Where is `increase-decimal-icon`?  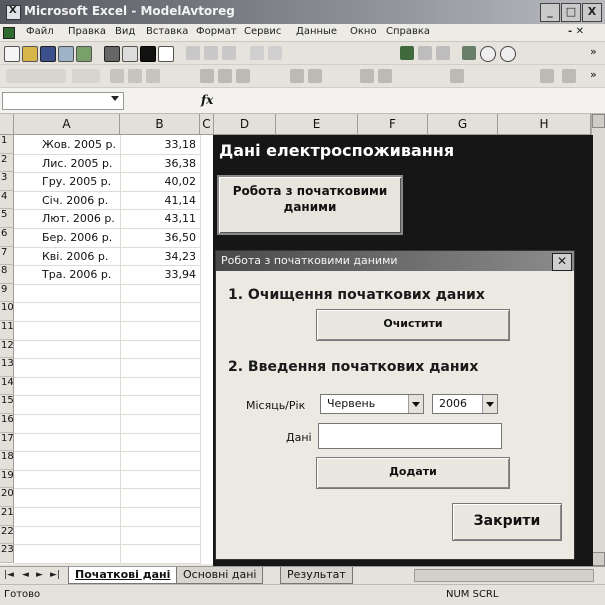
increase-decimal-icon is located at coordinates (367, 76).